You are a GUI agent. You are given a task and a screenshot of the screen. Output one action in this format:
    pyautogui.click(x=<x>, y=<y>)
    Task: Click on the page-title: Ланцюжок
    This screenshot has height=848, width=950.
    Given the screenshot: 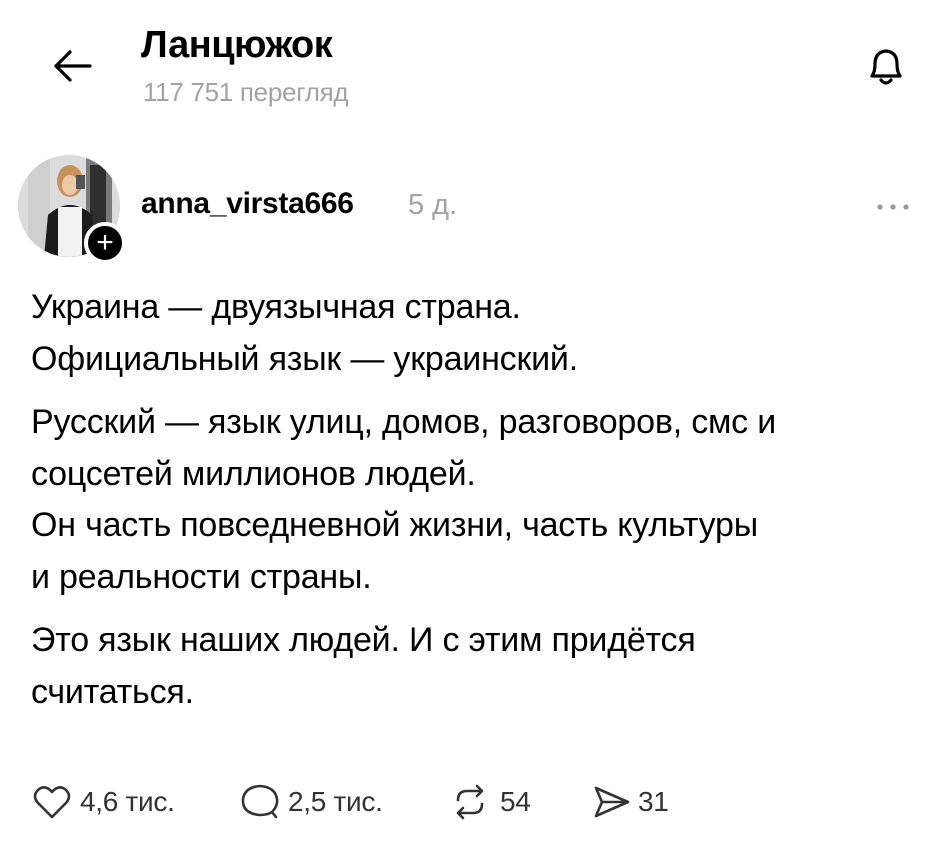 What is the action you would take?
    pyautogui.click(x=237, y=45)
    